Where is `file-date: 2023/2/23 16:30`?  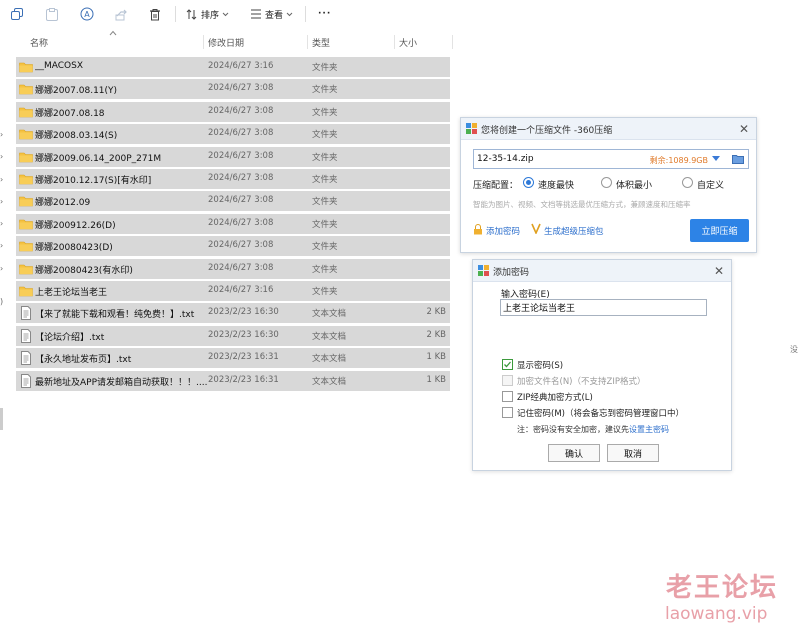
file-date: 2023/2/23 16:30 is located at coordinates (243, 312).